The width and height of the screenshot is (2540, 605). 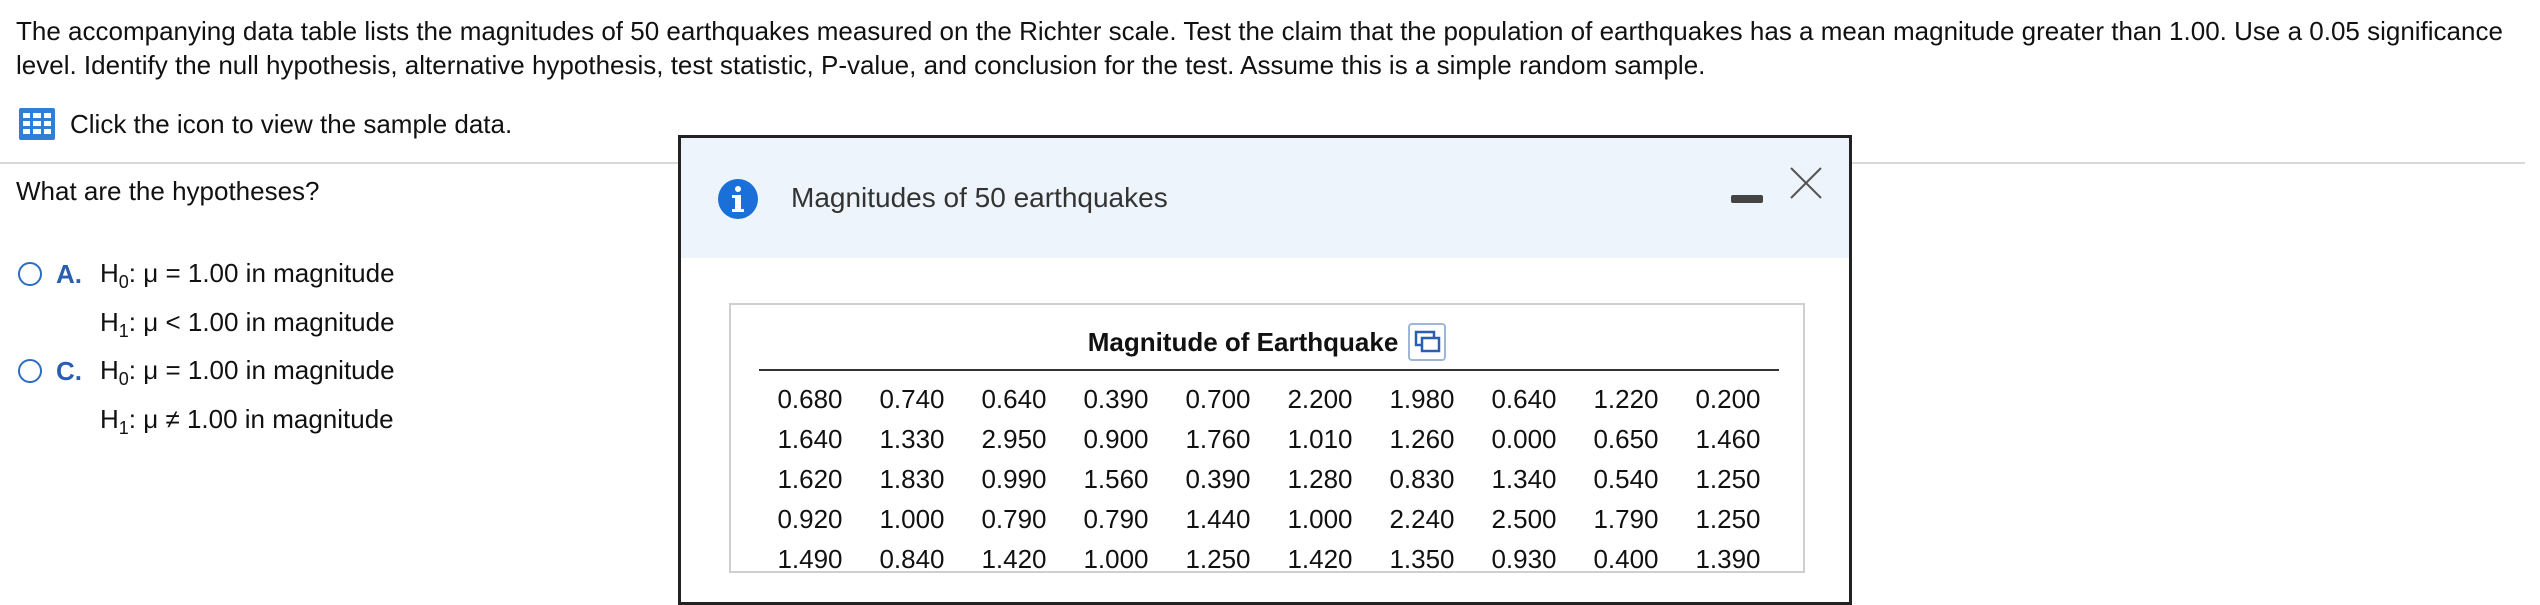 What do you see at coordinates (247, 324) in the screenshot?
I see `choice-a-alternative-hypothesis: H1: μ < 1.00 in magnitude` at bounding box center [247, 324].